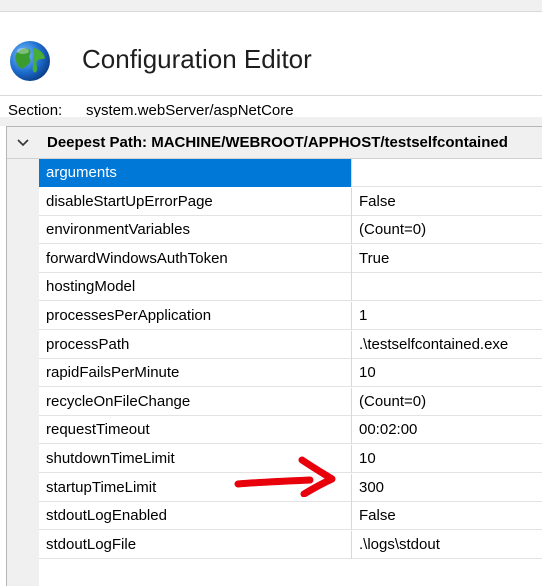  I want to click on table-row: processPath .\testselfcontained.exe, so click(290, 344).